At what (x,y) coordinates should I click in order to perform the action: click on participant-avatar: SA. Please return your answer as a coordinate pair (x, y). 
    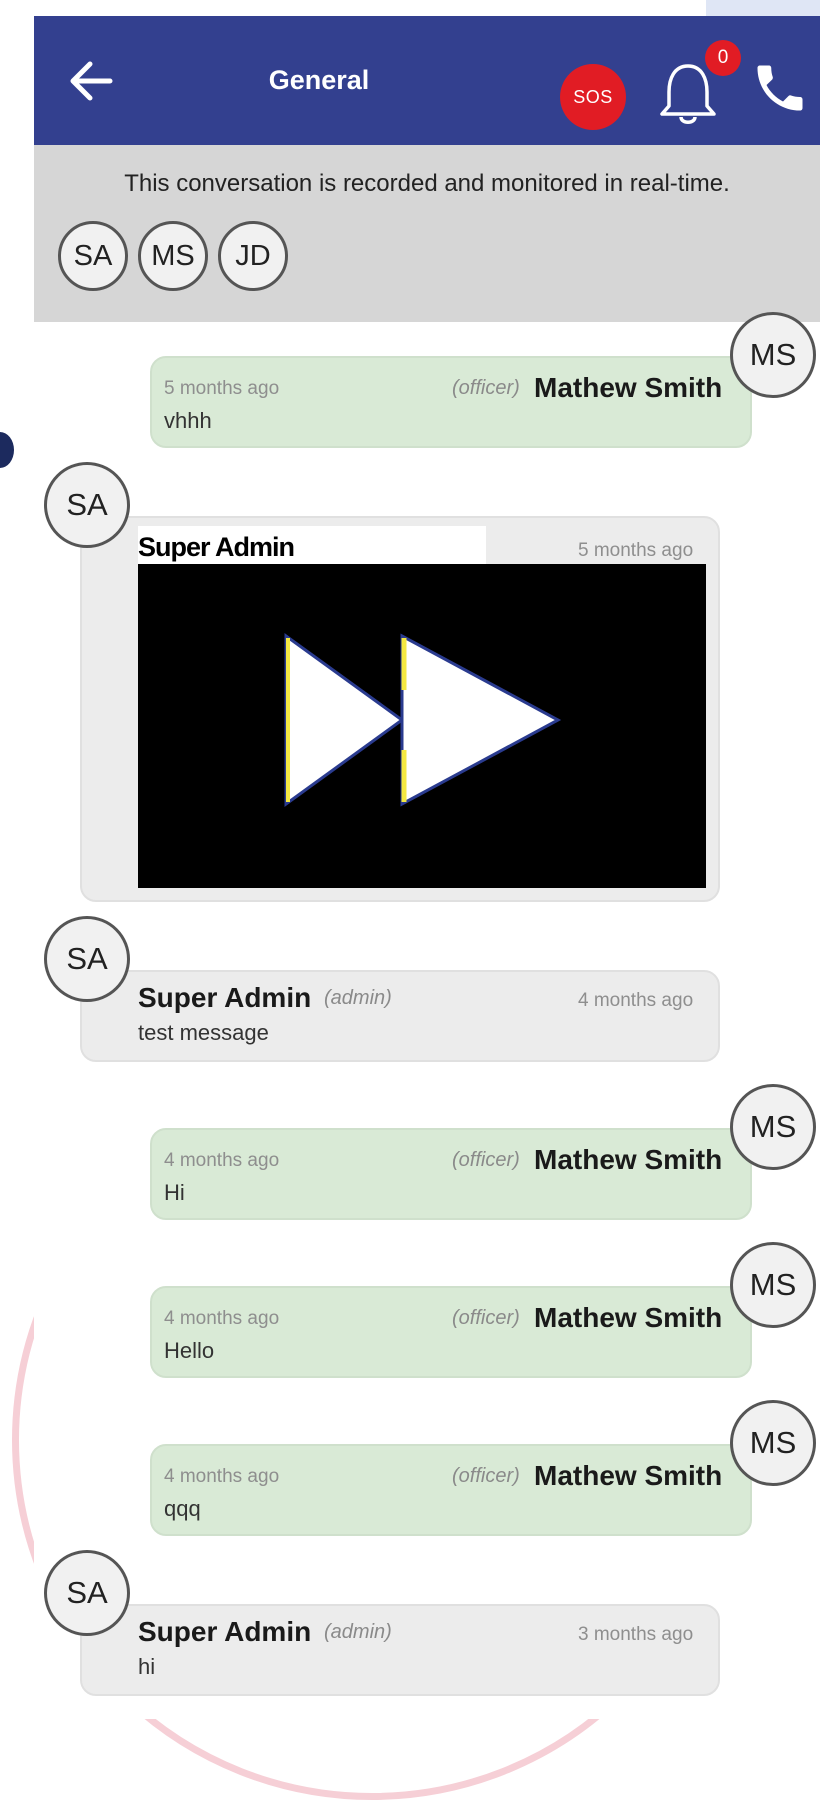
    Looking at the image, I should click on (93, 256).